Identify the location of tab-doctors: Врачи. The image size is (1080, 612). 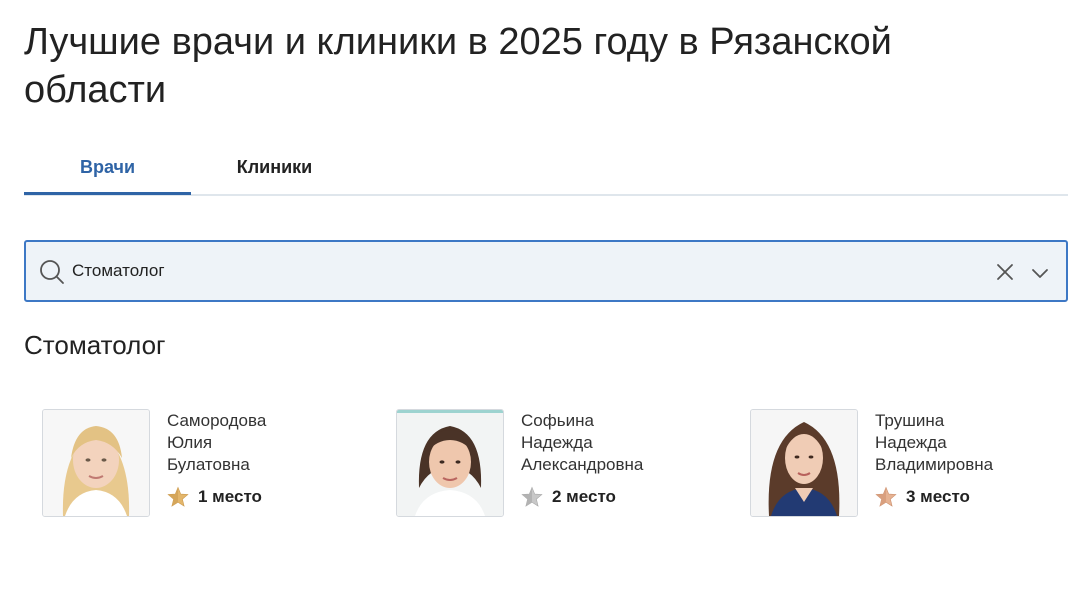
(107, 167).